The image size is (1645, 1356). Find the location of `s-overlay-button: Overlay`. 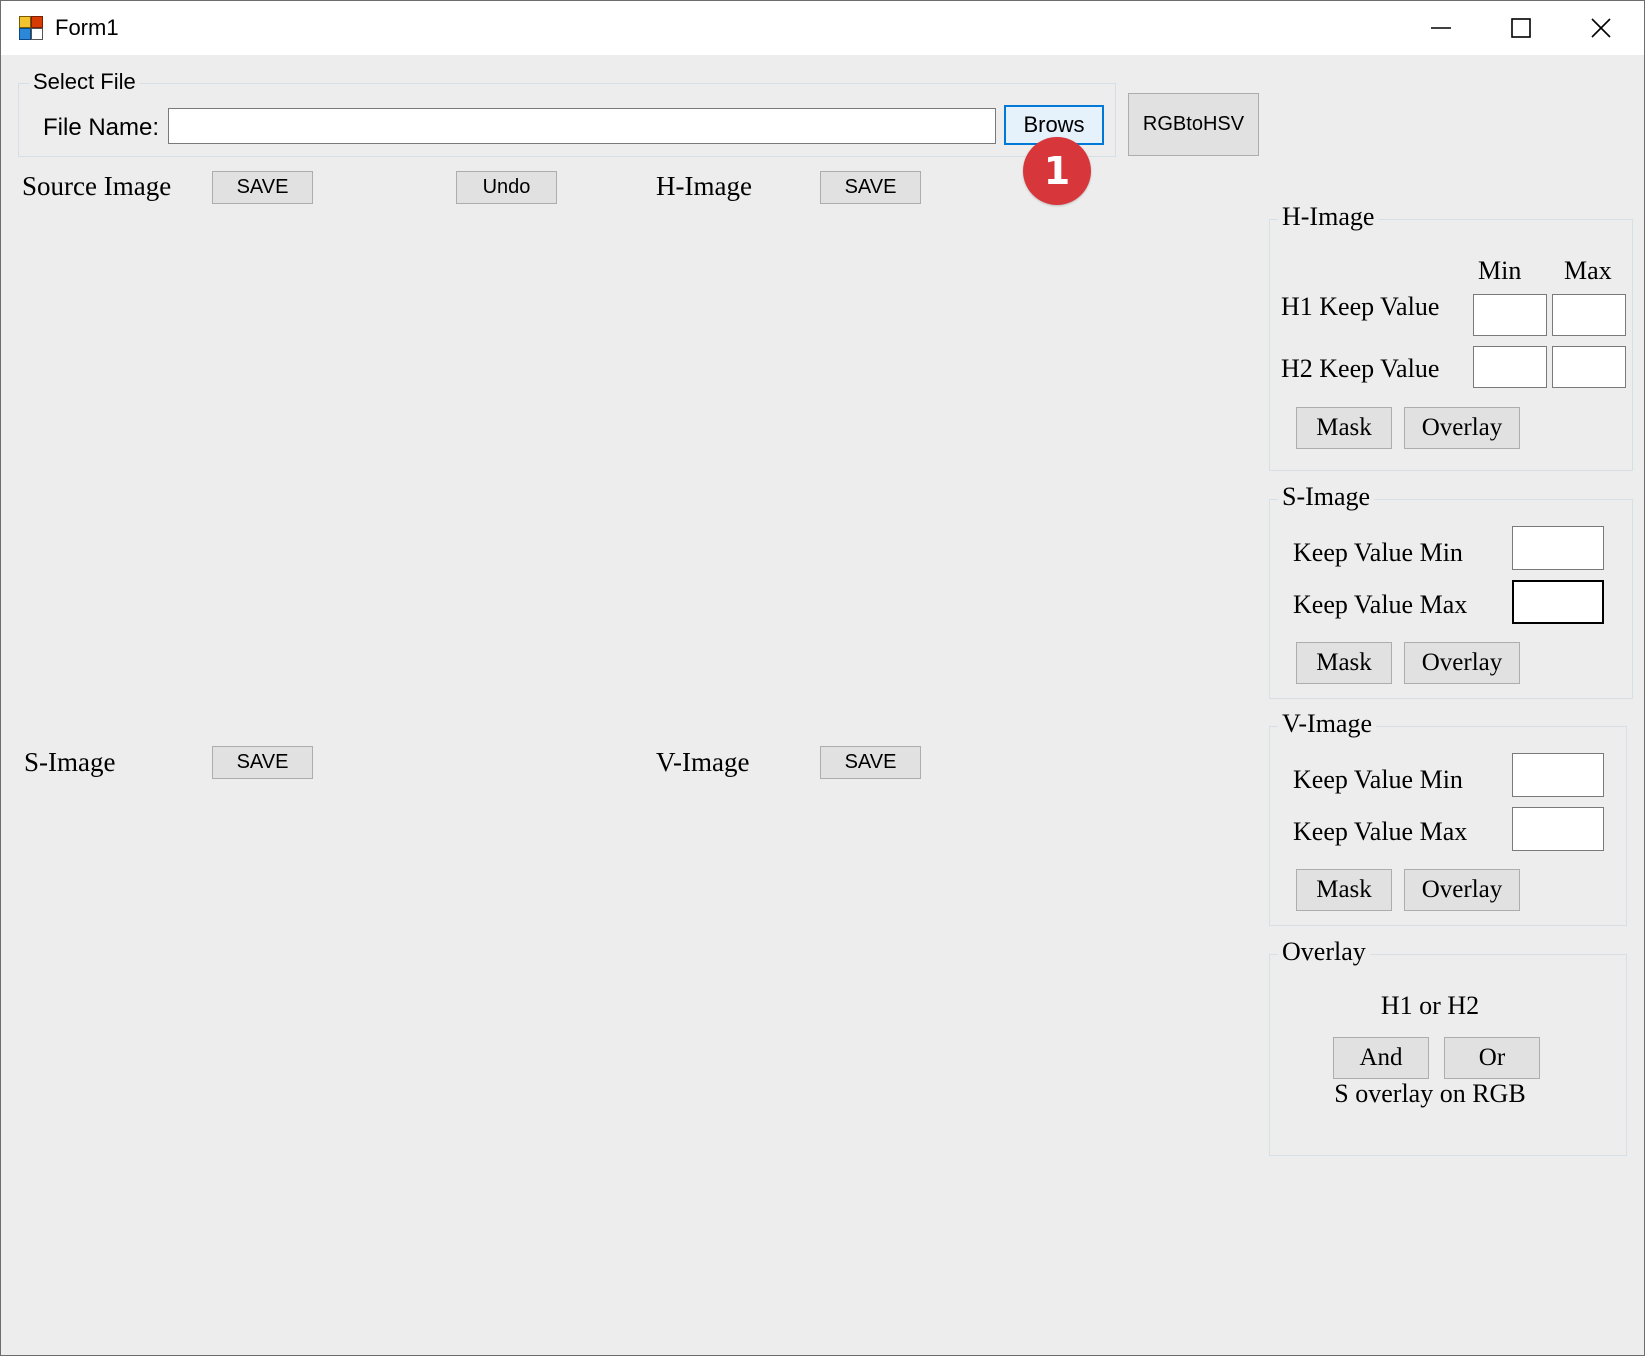

s-overlay-button: Overlay is located at coordinates (1462, 663).